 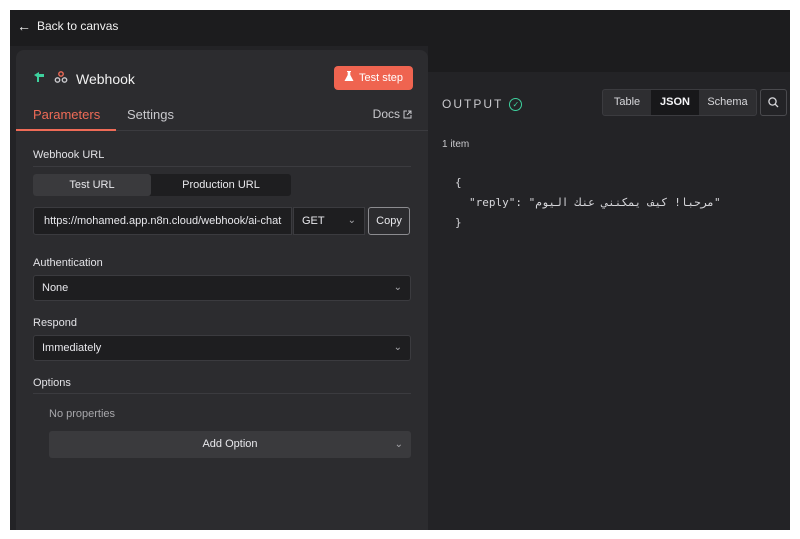 What do you see at coordinates (105, 78) in the screenshot?
I see `node-title: Webhook` at bounding box center [105, 78].